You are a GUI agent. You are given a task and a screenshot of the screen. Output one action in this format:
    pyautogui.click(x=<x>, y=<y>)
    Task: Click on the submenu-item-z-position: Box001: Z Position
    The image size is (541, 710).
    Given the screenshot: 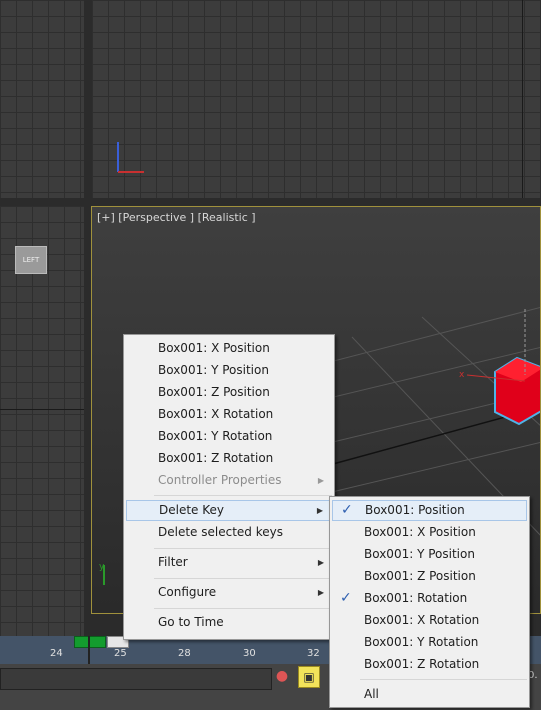 What is the action you would take?
    pyautogui.click(x=429, y=576)
    